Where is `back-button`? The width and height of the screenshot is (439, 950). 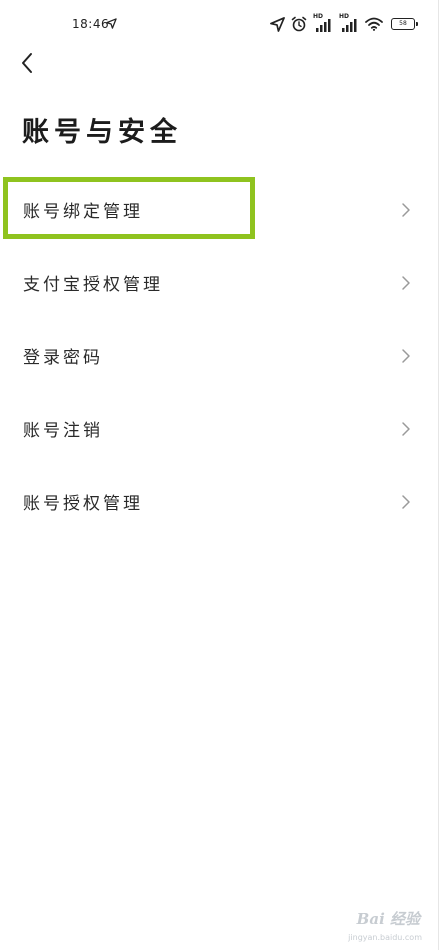 back-button is located at coordinates (27, 63).